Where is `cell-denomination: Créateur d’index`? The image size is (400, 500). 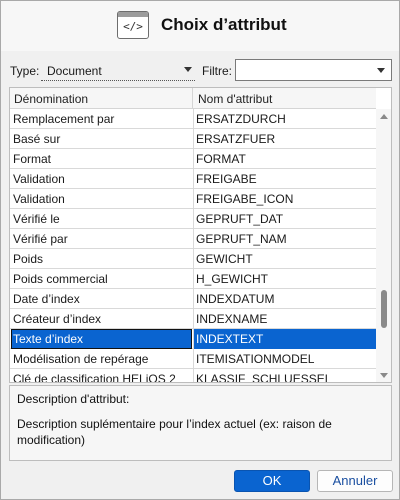 cell-denomination: Créateur d’index is located at coordinates (101, 319).